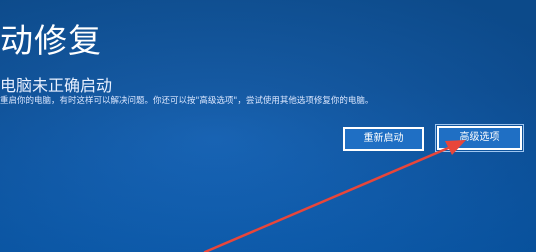  What do you see at coordinates (51, 40) in the screenshot?
I see `page-title: 动修复` at bounding box center [51, 40].